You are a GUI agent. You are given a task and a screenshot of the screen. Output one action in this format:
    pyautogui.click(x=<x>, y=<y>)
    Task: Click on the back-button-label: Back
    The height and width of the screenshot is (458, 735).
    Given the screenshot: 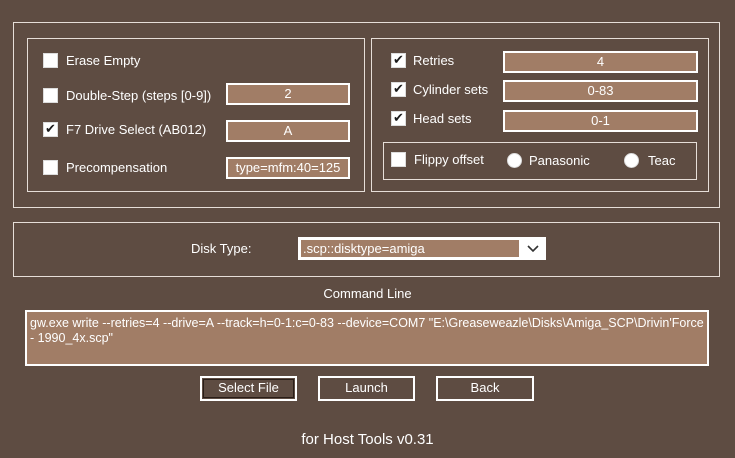 What is the action you would take?
    pyautogui.click(x=485, y=387)
    